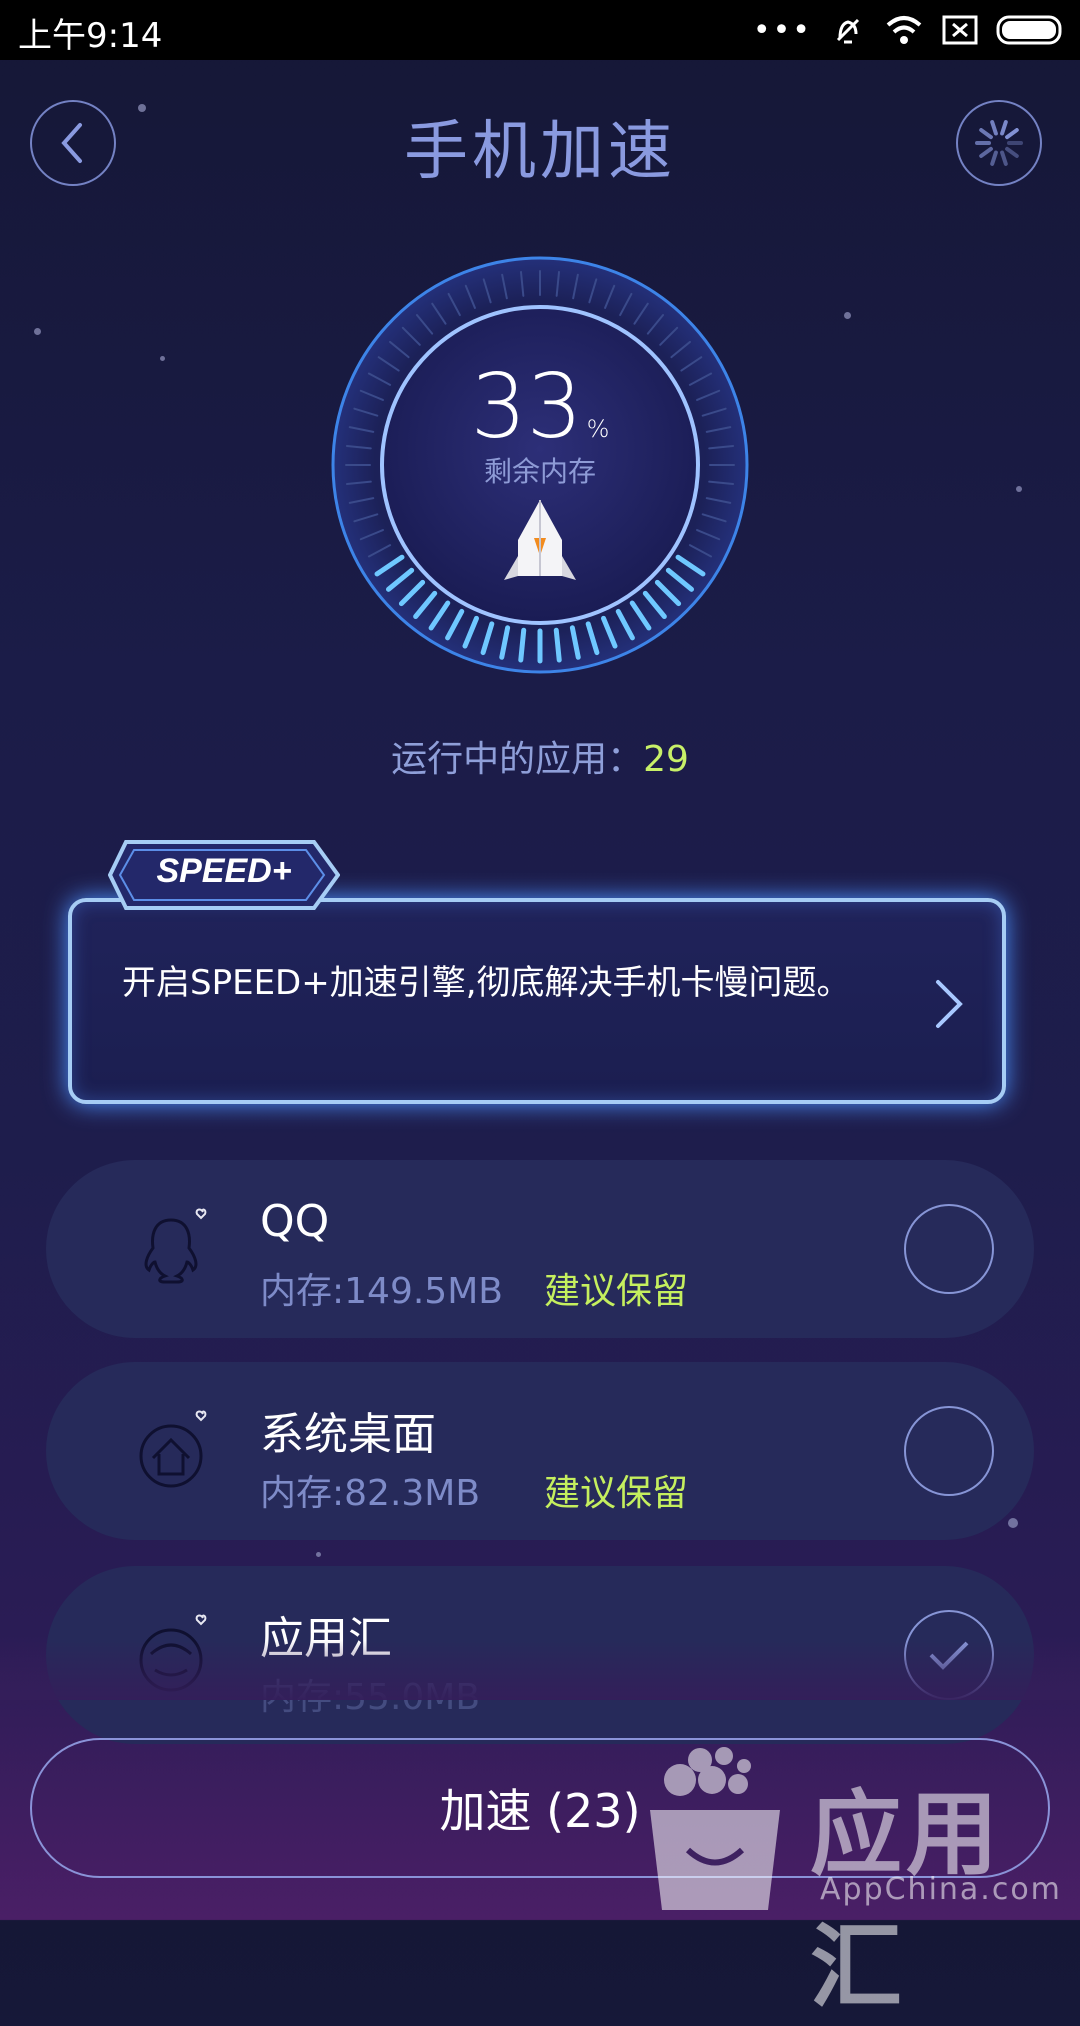  I want to click on chevron-right-icon, so click(949, 1004).